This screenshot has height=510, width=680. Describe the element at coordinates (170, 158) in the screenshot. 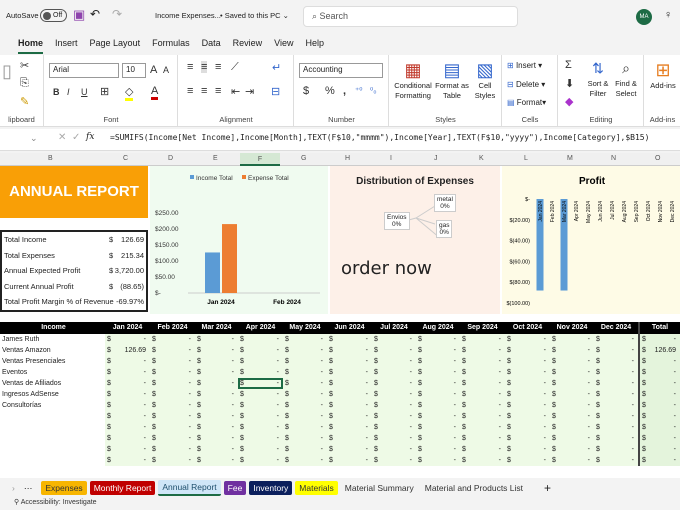

I see `column-header: D` at that location.